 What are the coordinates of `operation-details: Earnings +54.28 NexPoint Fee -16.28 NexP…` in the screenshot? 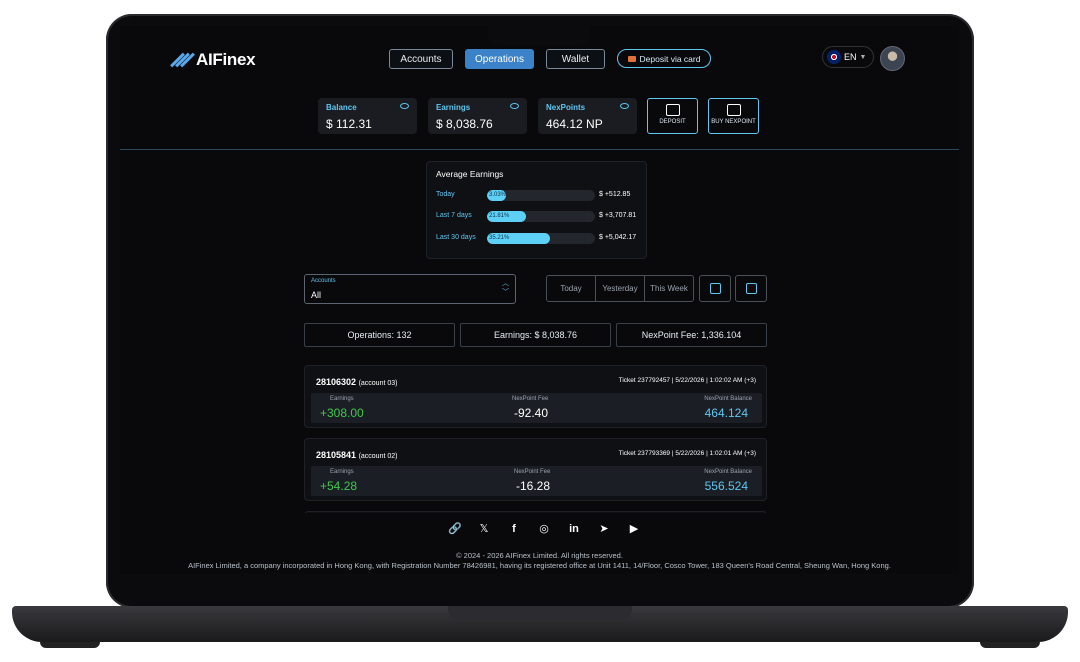 It's located at (536, 481).